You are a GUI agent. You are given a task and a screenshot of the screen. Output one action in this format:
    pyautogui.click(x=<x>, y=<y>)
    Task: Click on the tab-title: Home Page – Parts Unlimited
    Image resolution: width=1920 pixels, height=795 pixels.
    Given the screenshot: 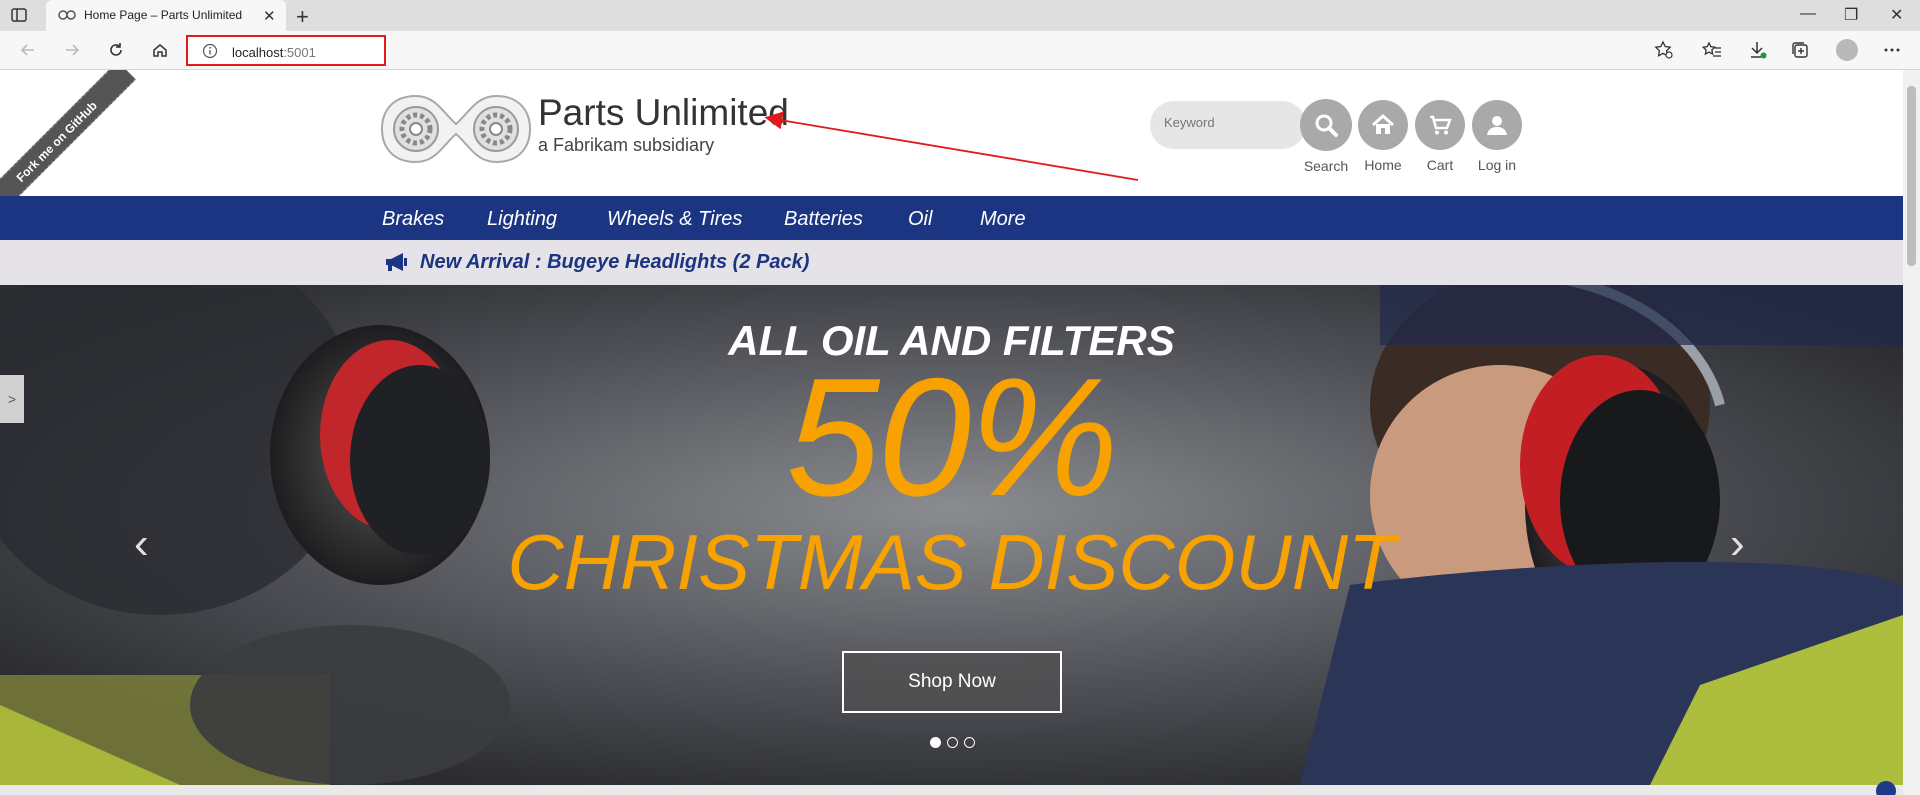 What is the action you would take?
    pyautogui.click(x=163, y=15)
    